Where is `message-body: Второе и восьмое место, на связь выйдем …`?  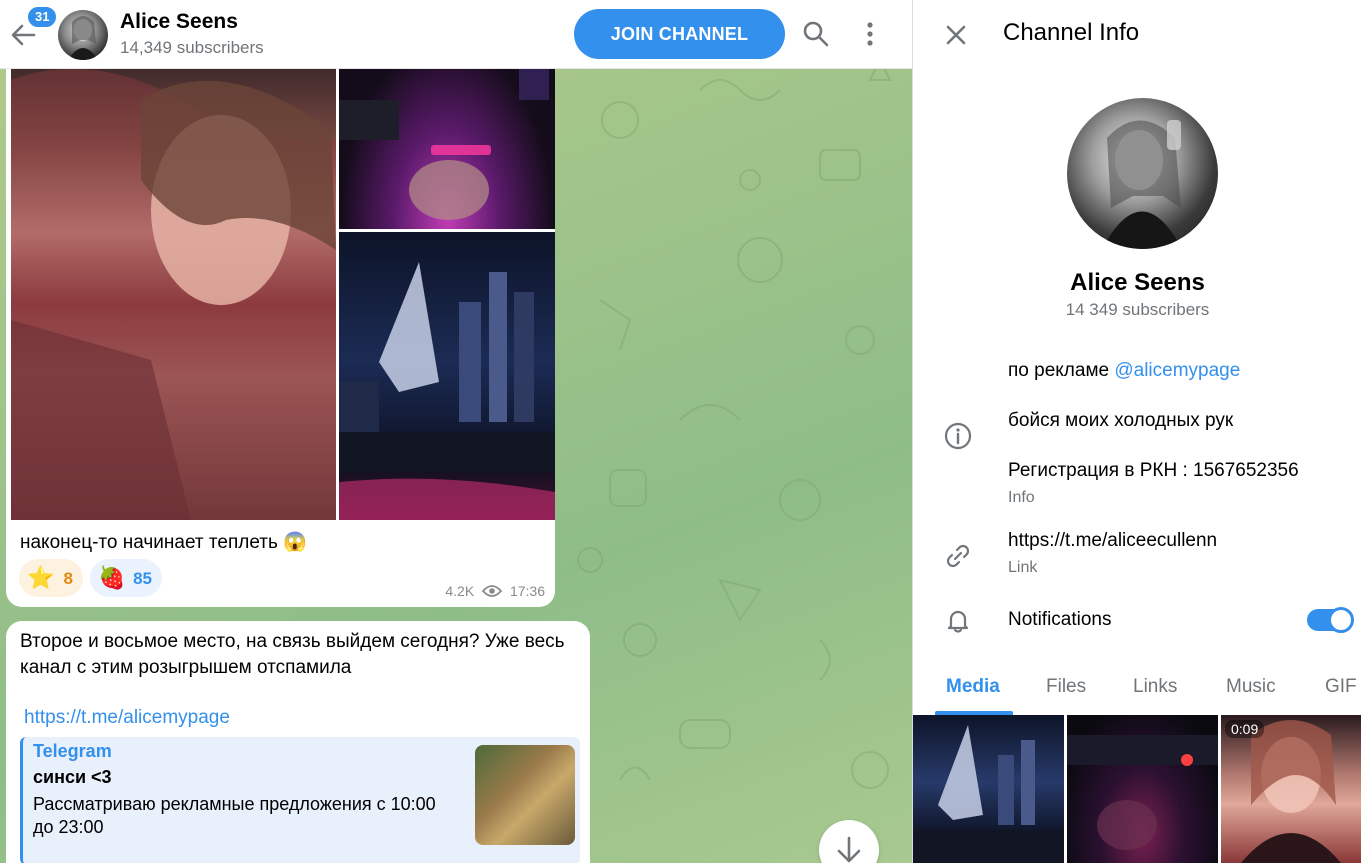 message-body: Второе и восьмое место, на связь выйдем … is located at coordinates (292, 654).